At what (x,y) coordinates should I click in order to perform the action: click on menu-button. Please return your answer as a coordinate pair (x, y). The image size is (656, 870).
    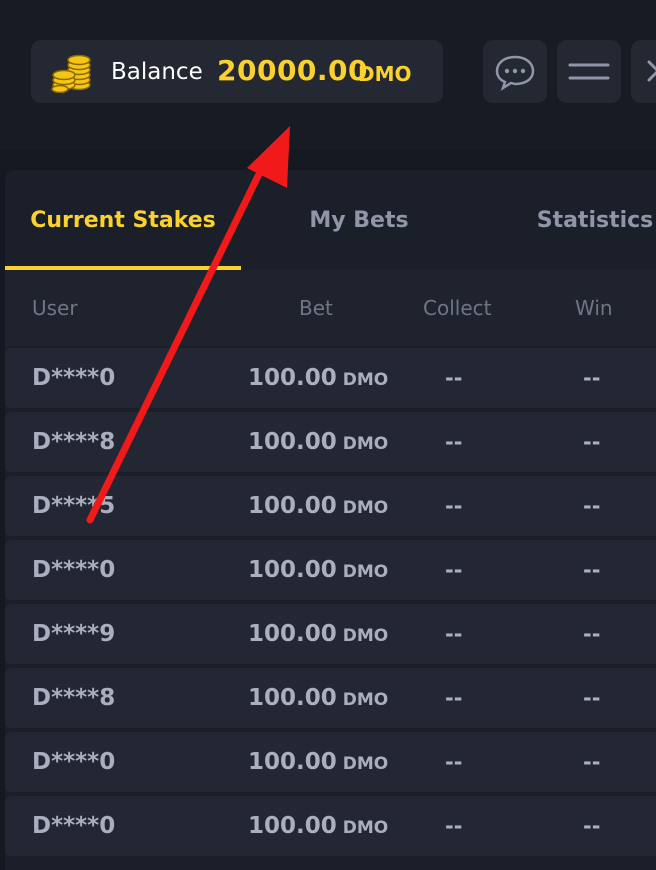
    Looking at the image, I should click on (589, 71).